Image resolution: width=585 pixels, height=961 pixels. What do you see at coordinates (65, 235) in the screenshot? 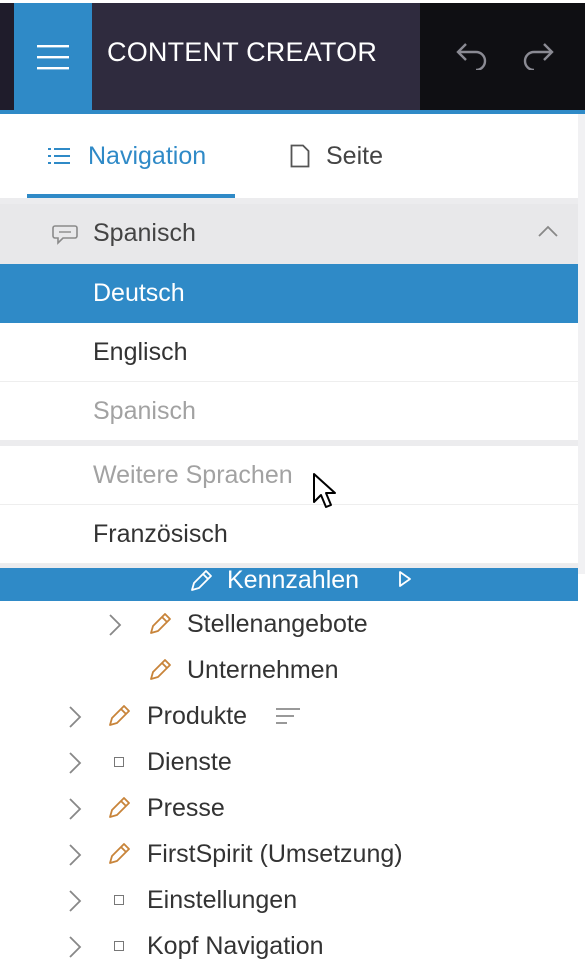
I see `speech-bubble-icon` at bounding box center [65, 235].